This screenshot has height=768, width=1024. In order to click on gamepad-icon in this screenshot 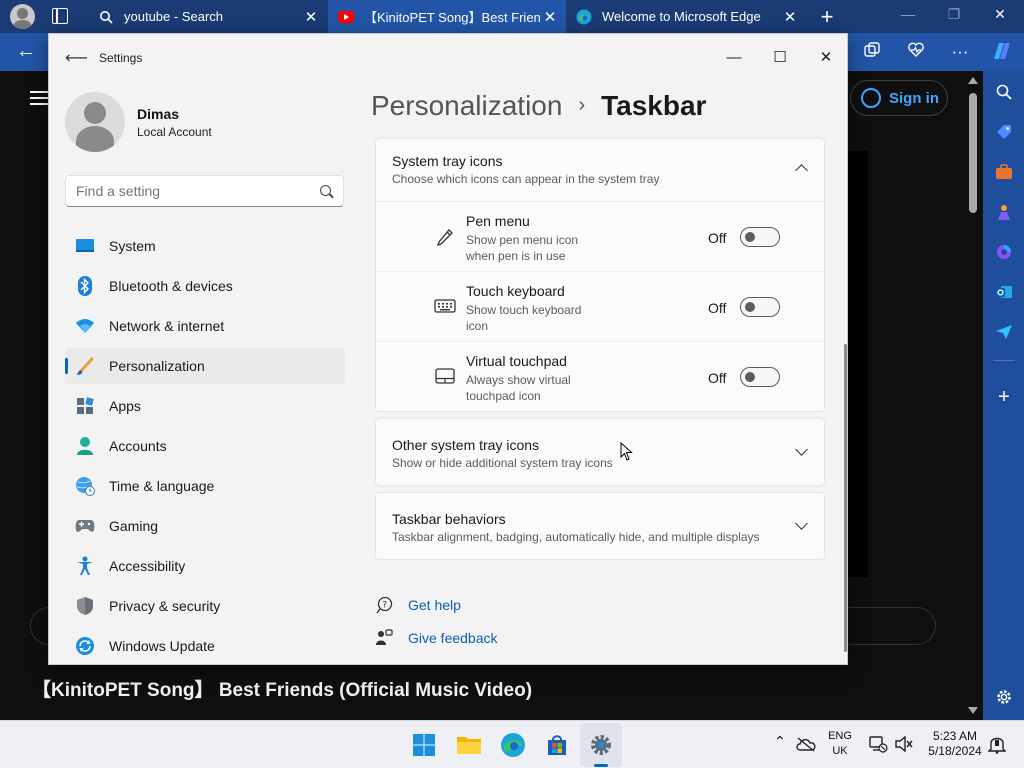, I will do `click(85, 526)`.